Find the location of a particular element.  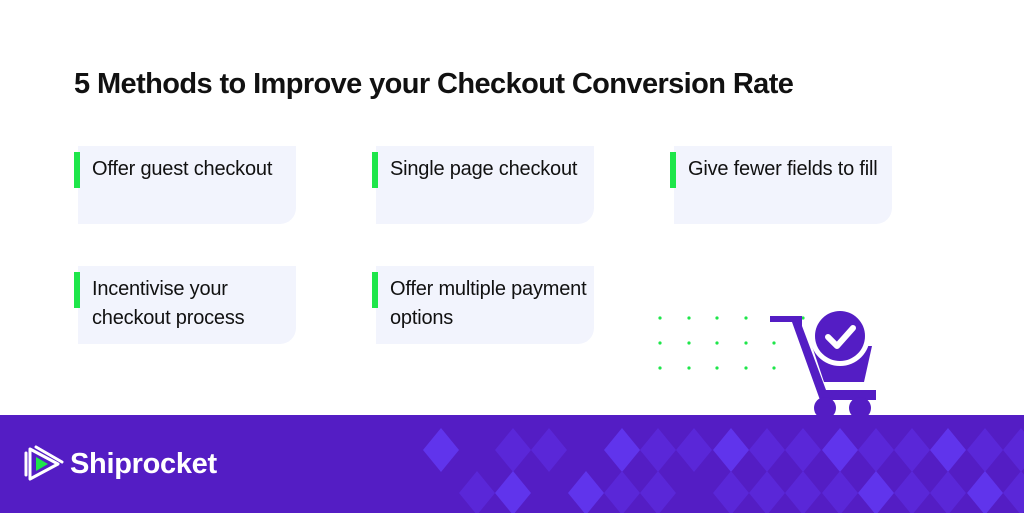

method-card-guest-checkout: Offer guest checkout is located at coordinates (185, 185).